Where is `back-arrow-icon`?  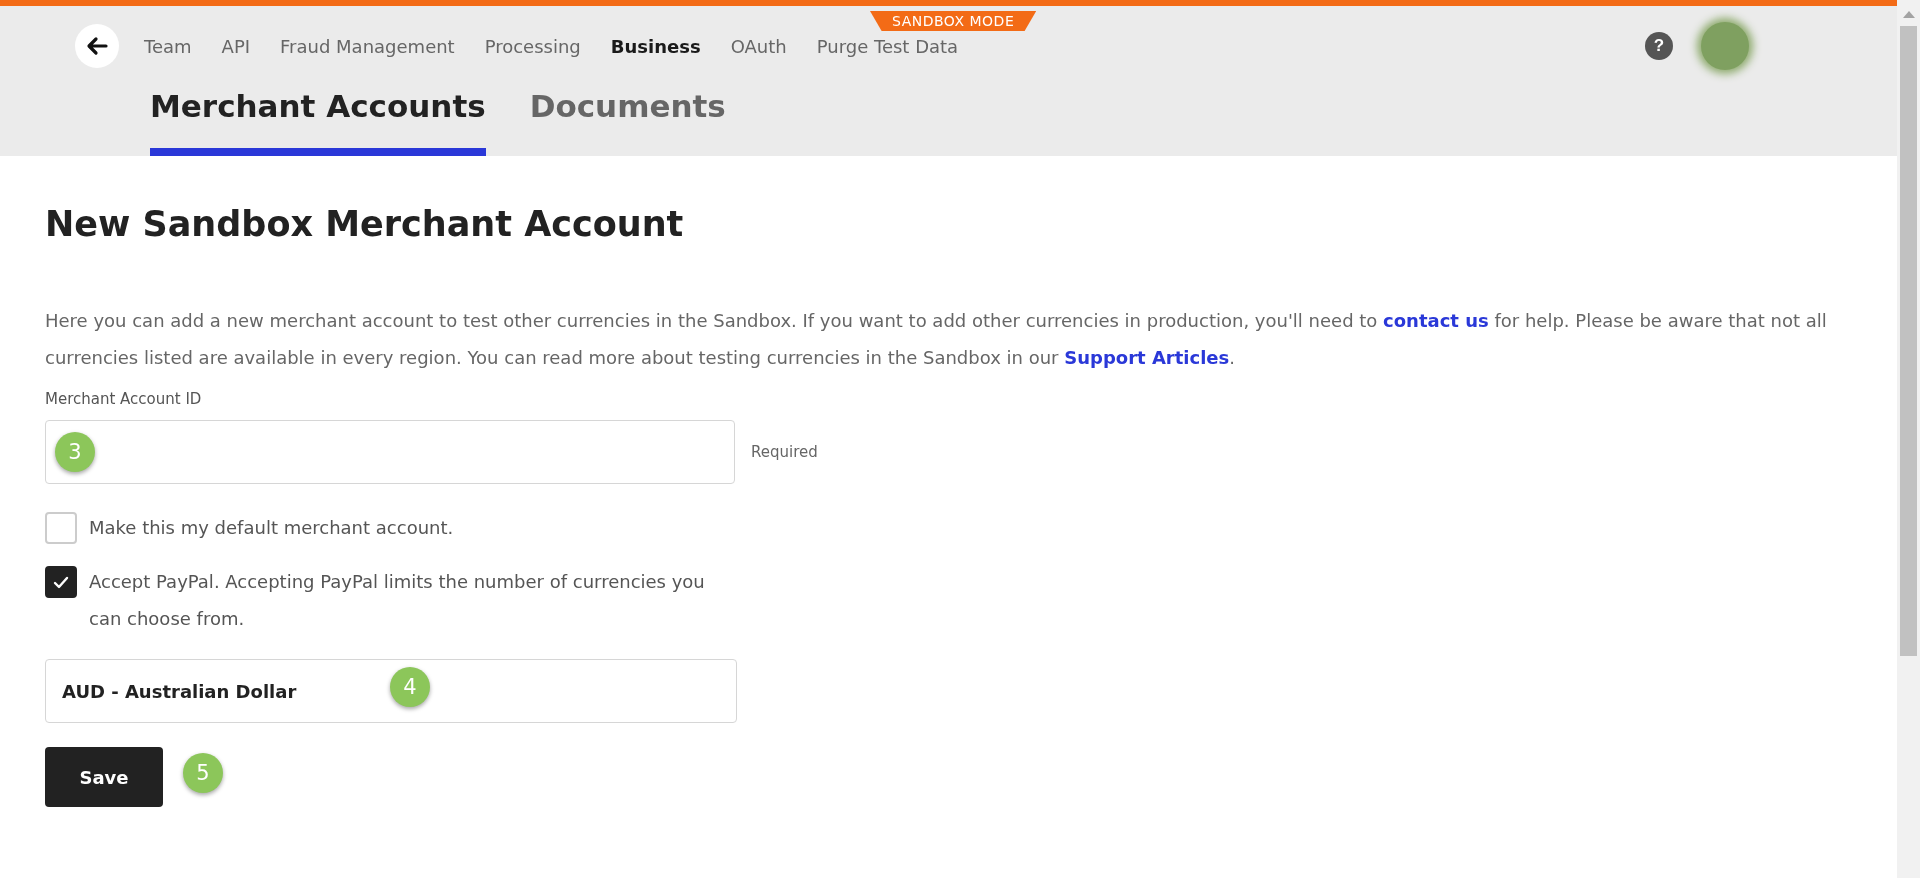
back-arrow-icon is located at coordinates (97, 46).